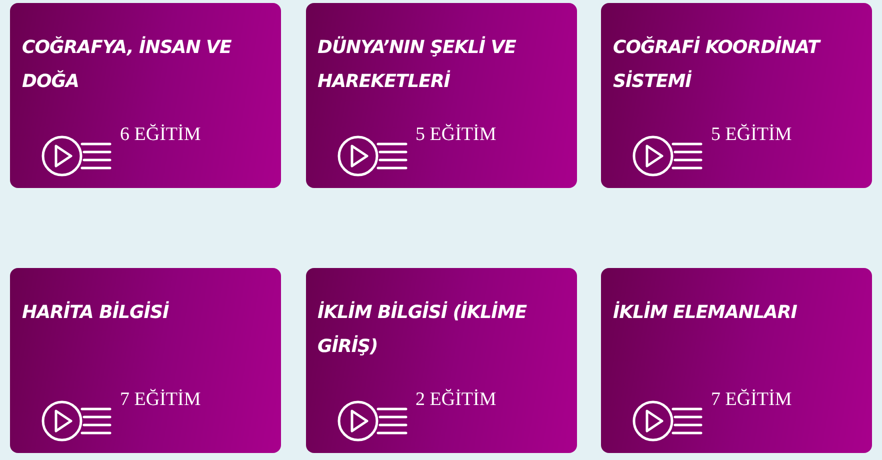  What do you see at coordinates (145, 360) in the screenshot?
I see `course-card: HARİTA BİLGİSİ 7 EĞİTİM` at bounding box center [145, 360].